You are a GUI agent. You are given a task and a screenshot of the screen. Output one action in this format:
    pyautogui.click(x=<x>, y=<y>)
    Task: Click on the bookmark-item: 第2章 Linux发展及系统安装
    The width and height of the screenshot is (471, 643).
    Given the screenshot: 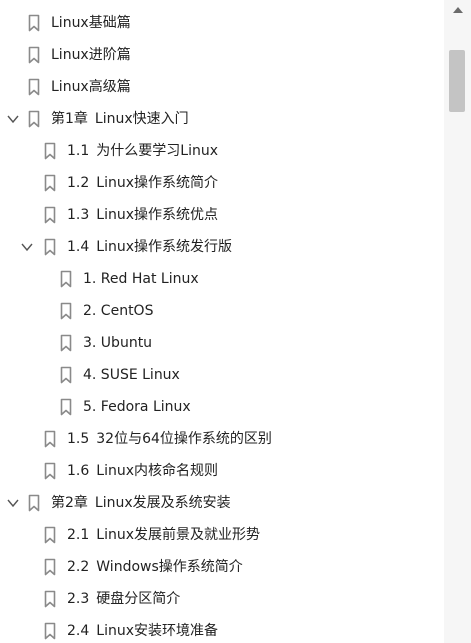 What is the action you would take?
    pyautogui.click(x=221, y=503)
    